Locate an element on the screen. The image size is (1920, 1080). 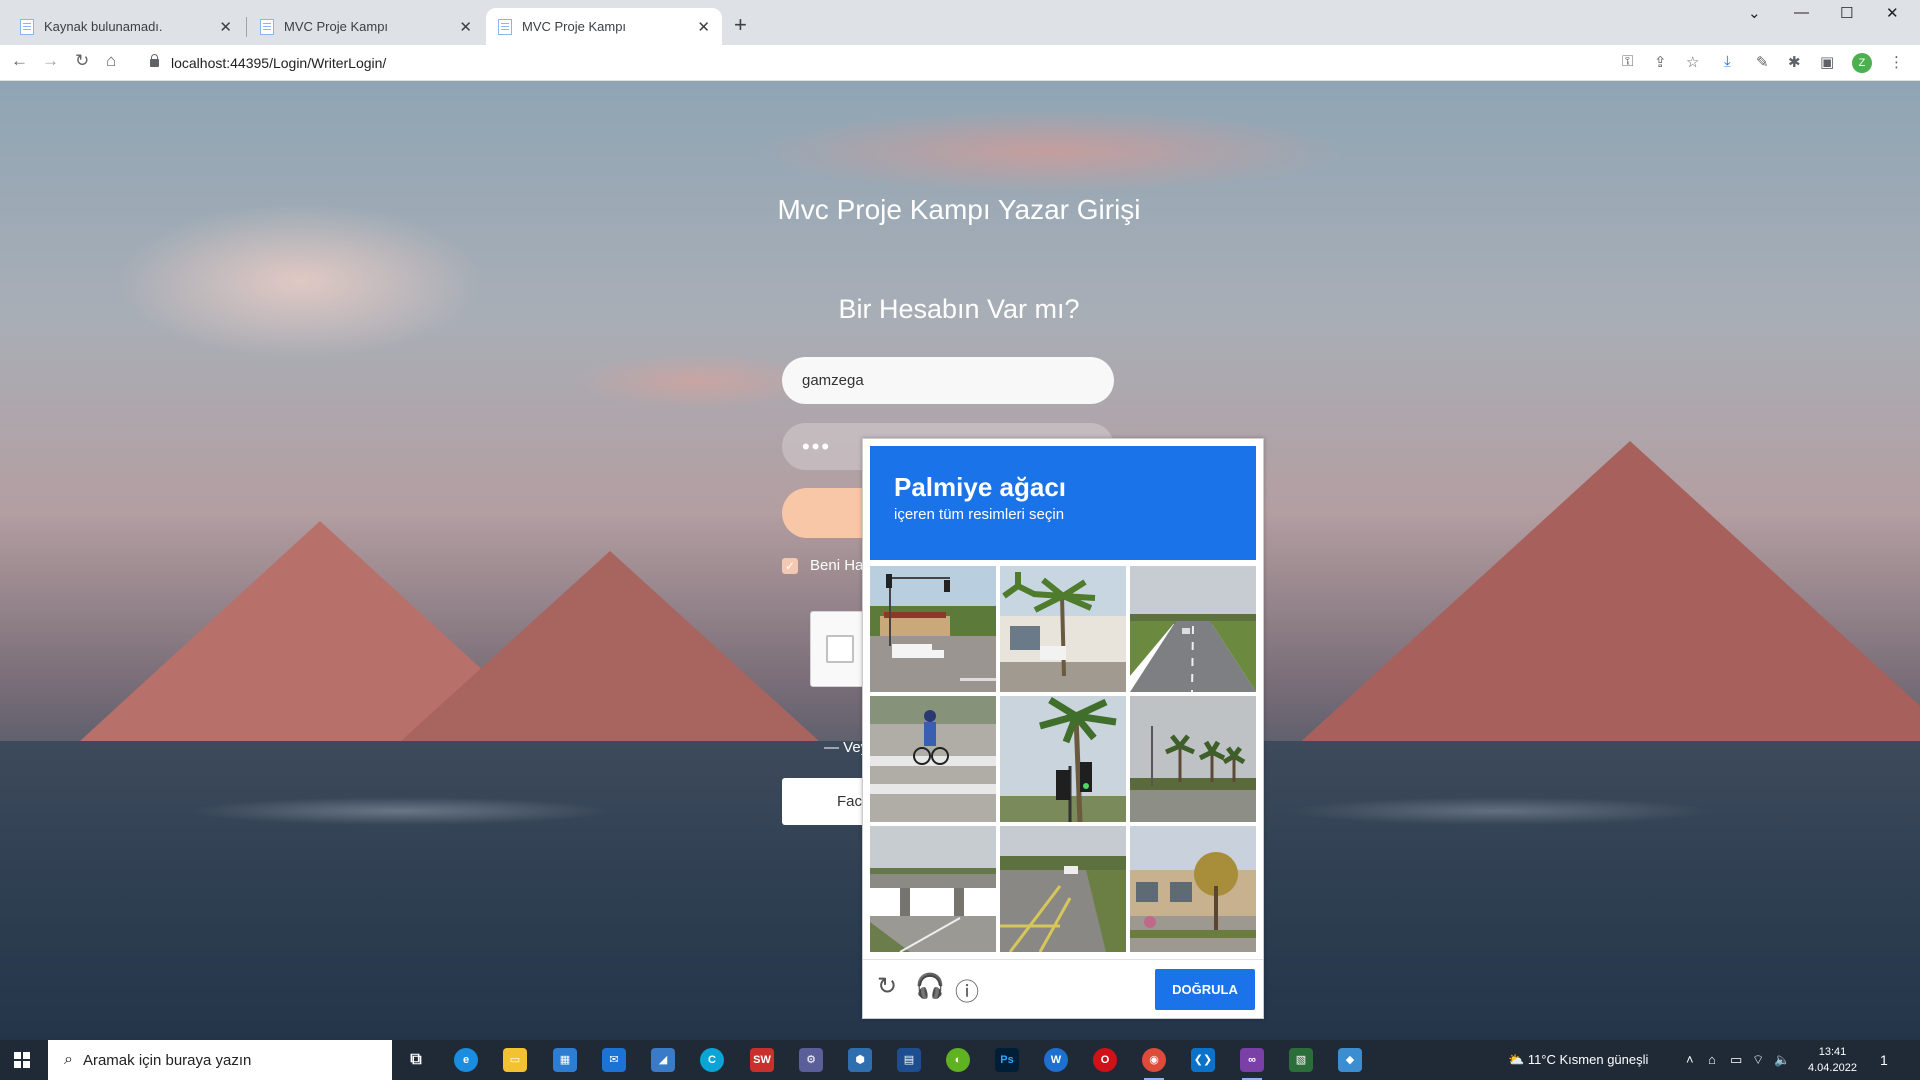
chrome-icon: ◉ is located at coordinates (1154, 1064).